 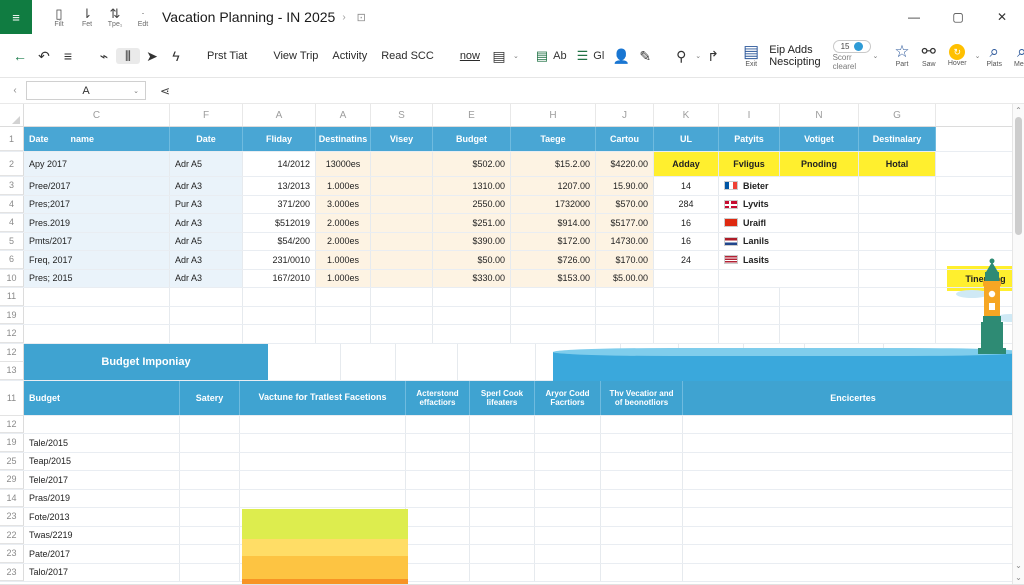 What do you see at coordinates (86, 90) in the screenshot?
I see `name-box: A ⌄` at bounding box center [86, 90].